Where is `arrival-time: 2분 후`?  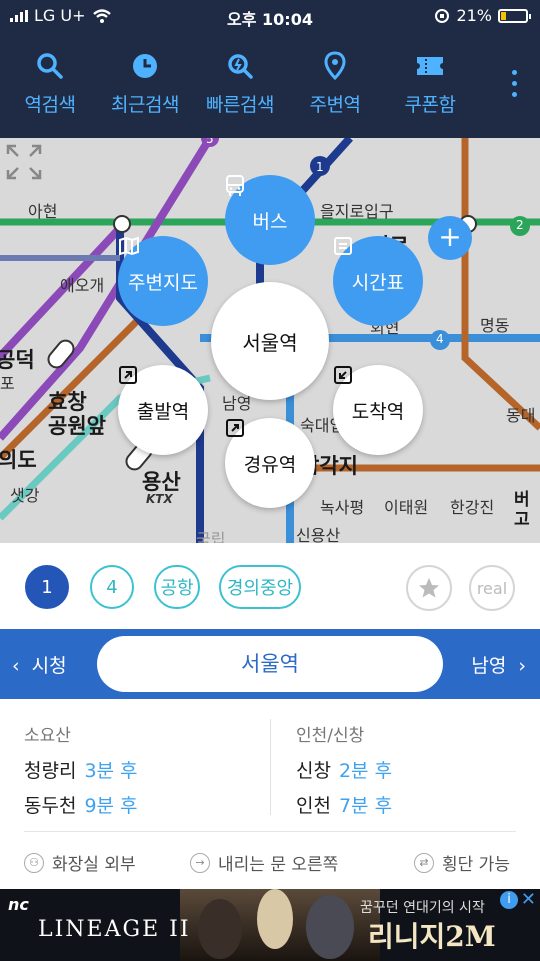
arrival-time: 2분 후 is located at coordinates (365, 771).